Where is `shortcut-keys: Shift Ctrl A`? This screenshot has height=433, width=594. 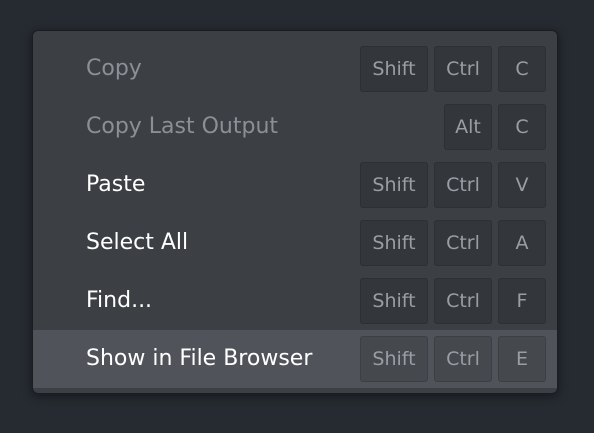 shortcut-keys: Shift Ctrl A is located at coordinates (453, 243).